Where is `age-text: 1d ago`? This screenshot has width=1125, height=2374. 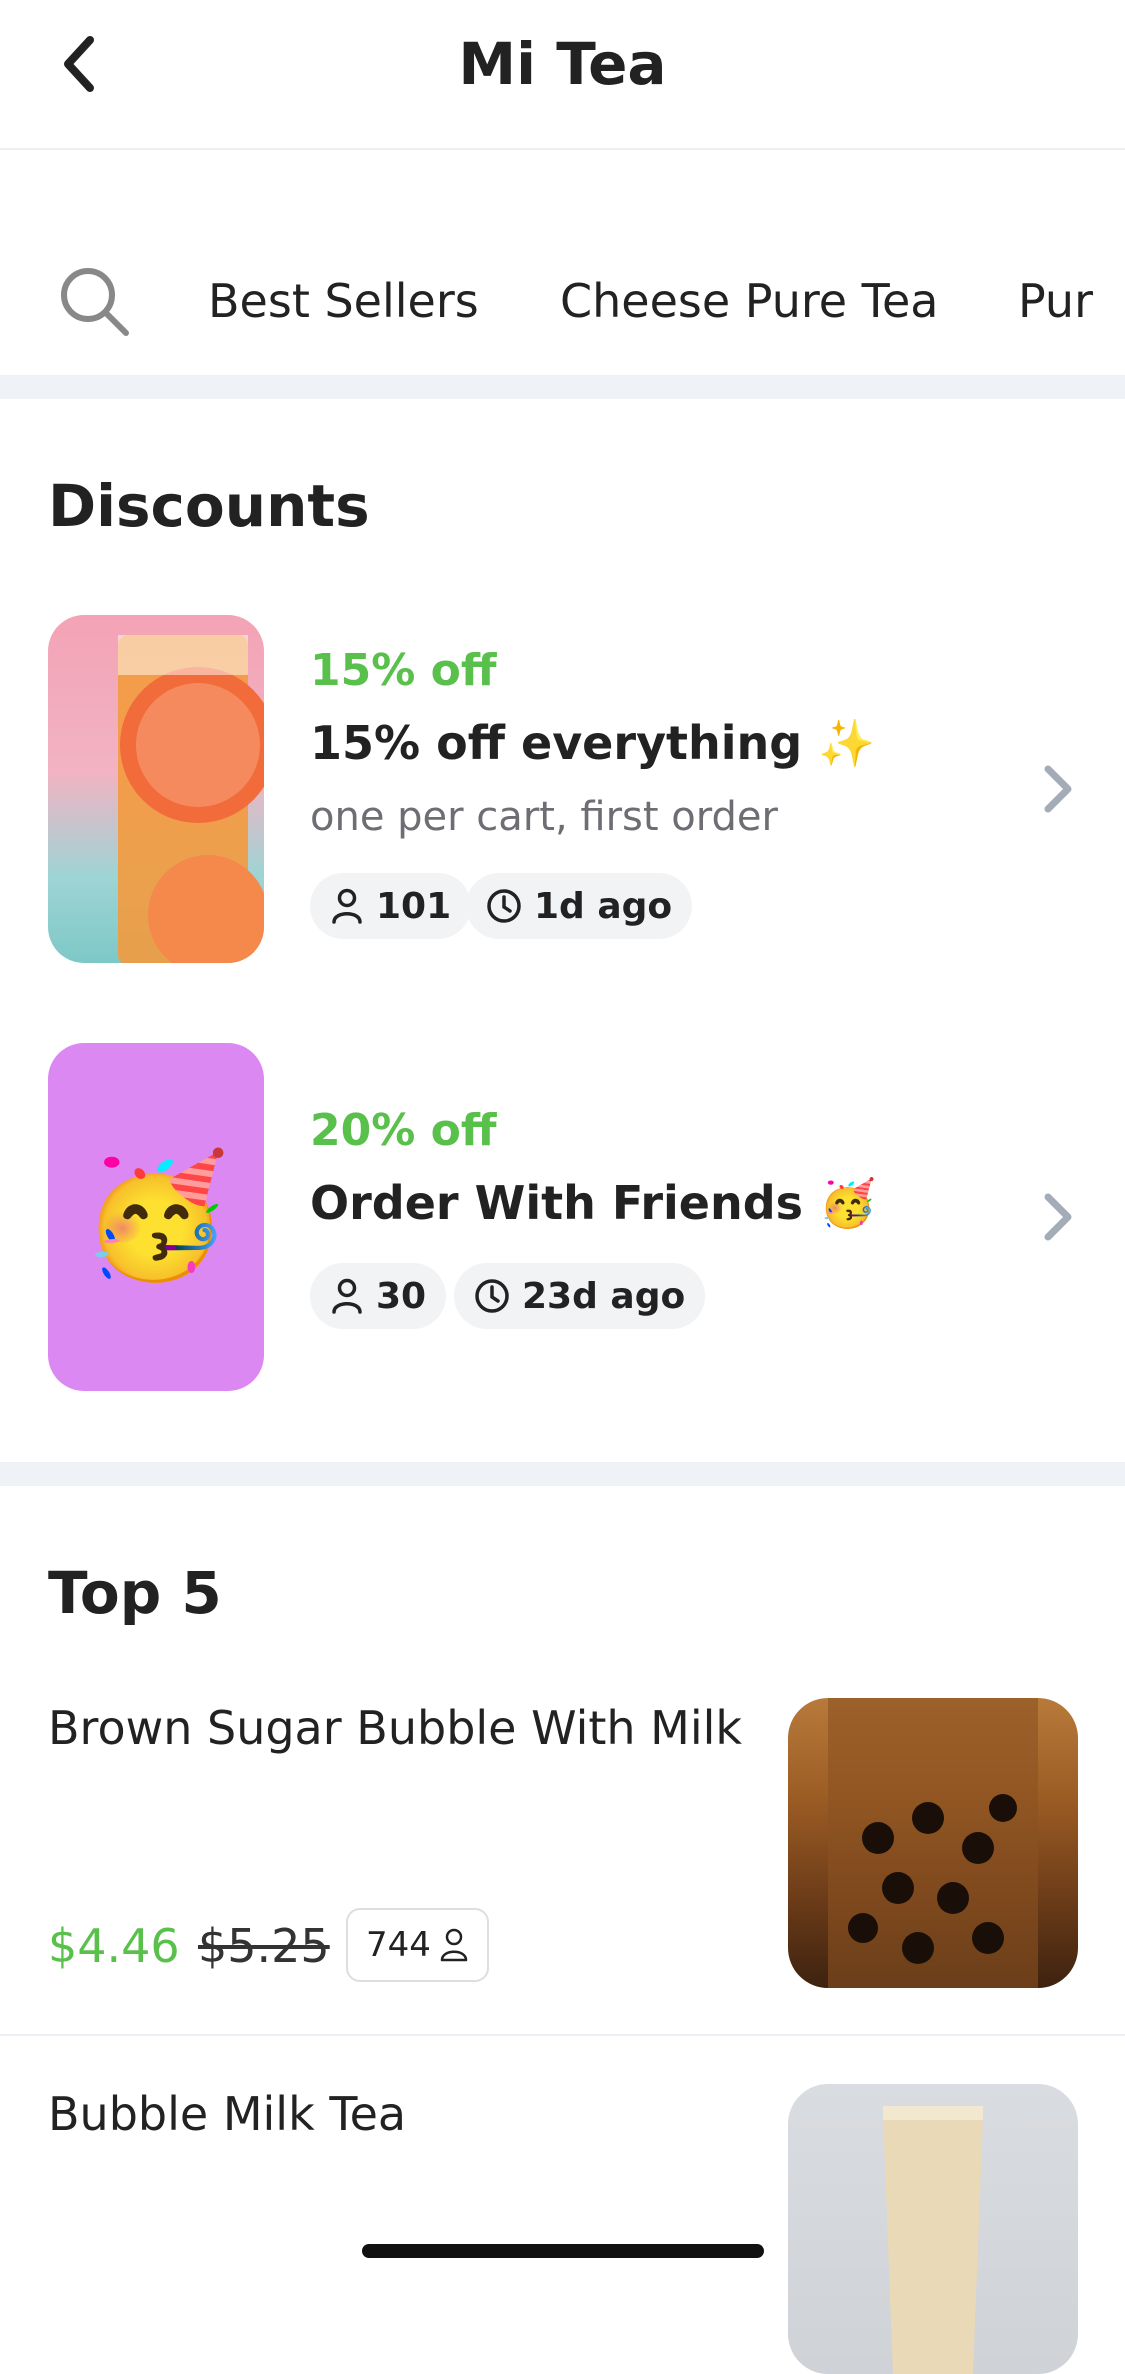
age-text: 1d ago is located at coordinates (603, 906).